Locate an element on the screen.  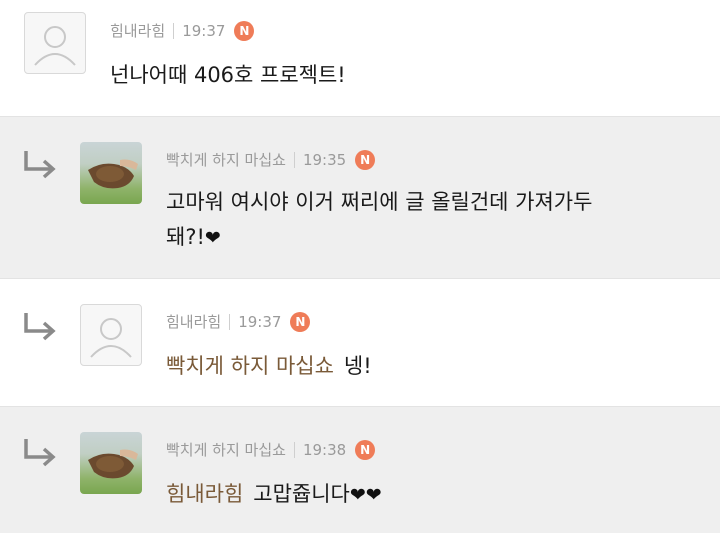
mention-link: 힘내라힘 is located at coordinates (204, 494).